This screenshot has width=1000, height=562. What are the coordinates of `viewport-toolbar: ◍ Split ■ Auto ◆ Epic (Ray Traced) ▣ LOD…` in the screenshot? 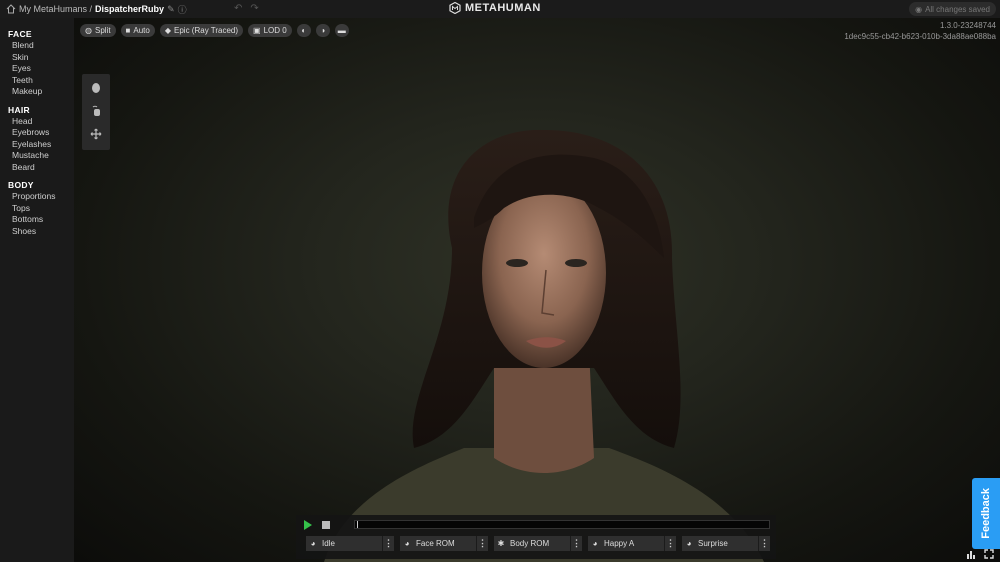 It's located at (214, 30).